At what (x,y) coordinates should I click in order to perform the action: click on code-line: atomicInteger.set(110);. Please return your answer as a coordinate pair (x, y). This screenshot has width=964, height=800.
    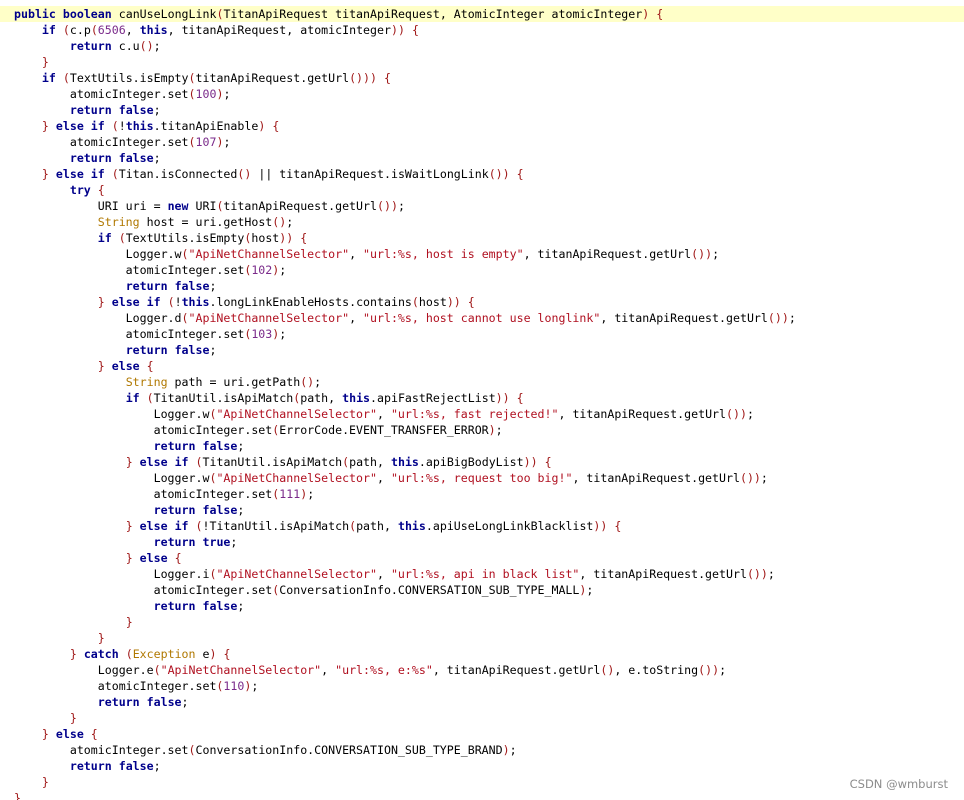
    Looking at the image, I should click on (482, 686).